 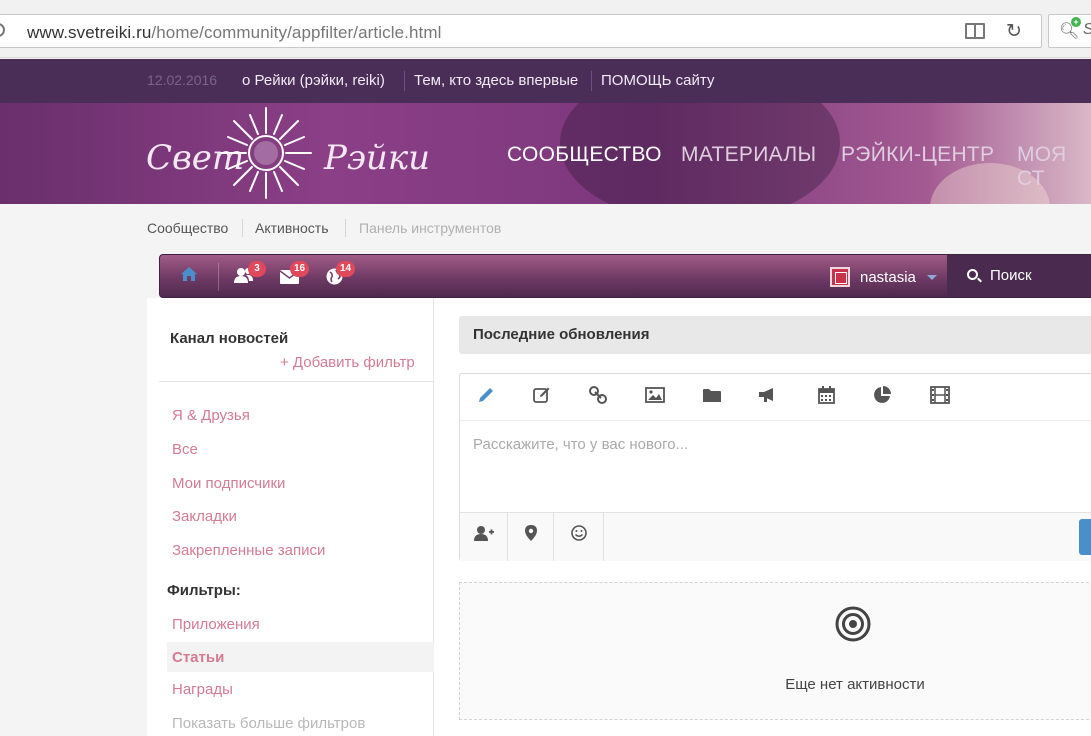 I want to click on username: nastasia, so click(x=888, y=277).